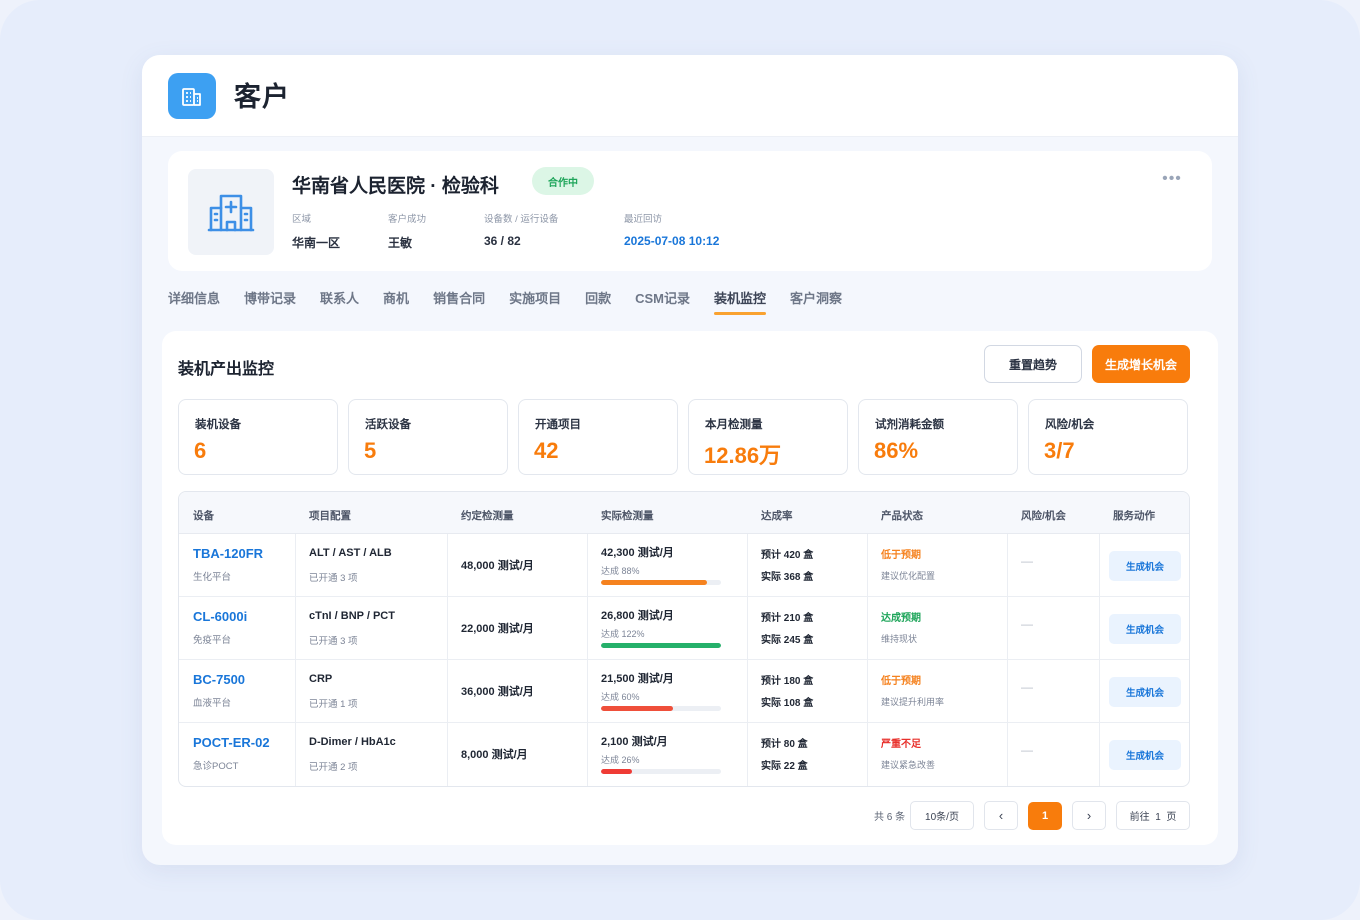  Describe the element at coordinates (672, 231) in the screenshot. I see `meta-last-visit: 最近回访 2025-07-08 10:12` at that location.